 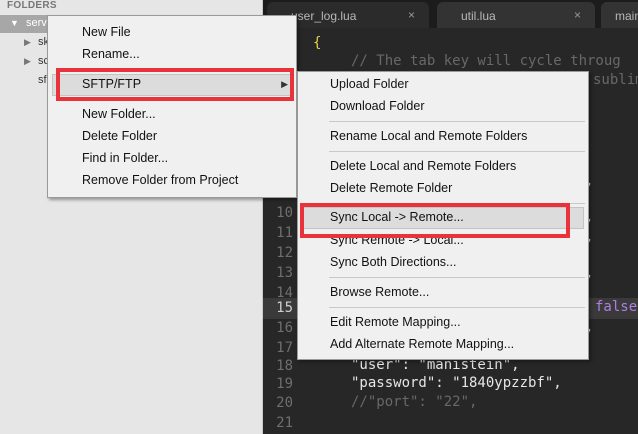 What do you see at coordinates (284, 253) in the screenshot?
I see `line-number: 12` at bounding box center [284, 253].